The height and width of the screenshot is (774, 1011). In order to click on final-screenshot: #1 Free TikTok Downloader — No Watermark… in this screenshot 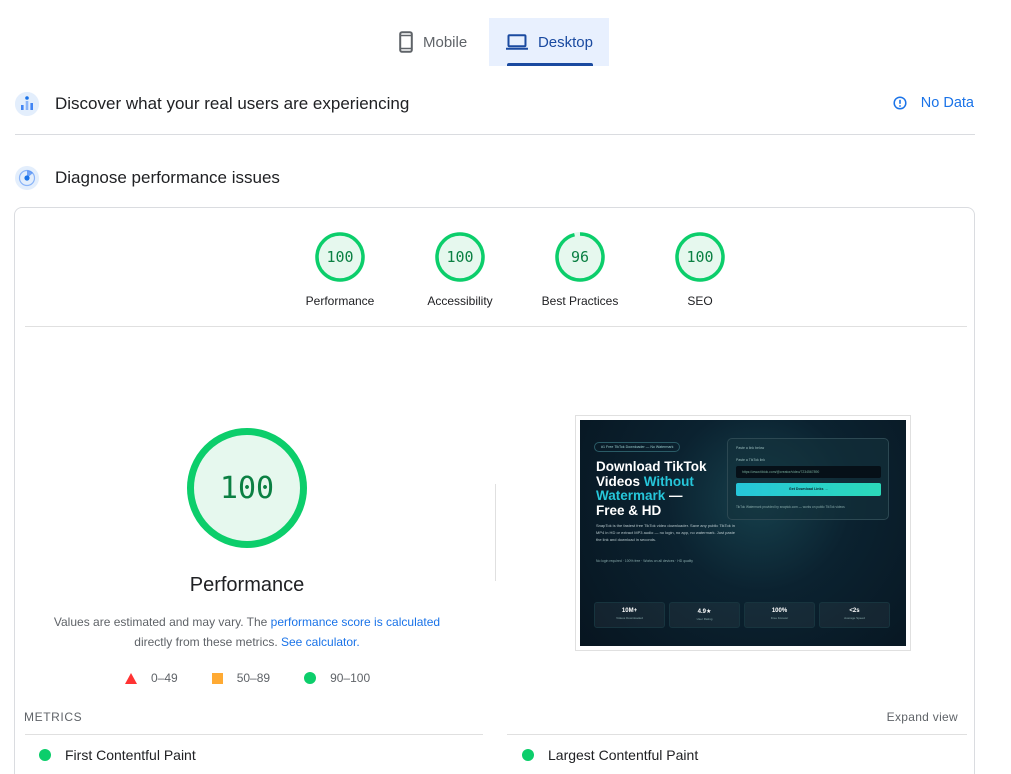, I will do `click(743, 533)`.